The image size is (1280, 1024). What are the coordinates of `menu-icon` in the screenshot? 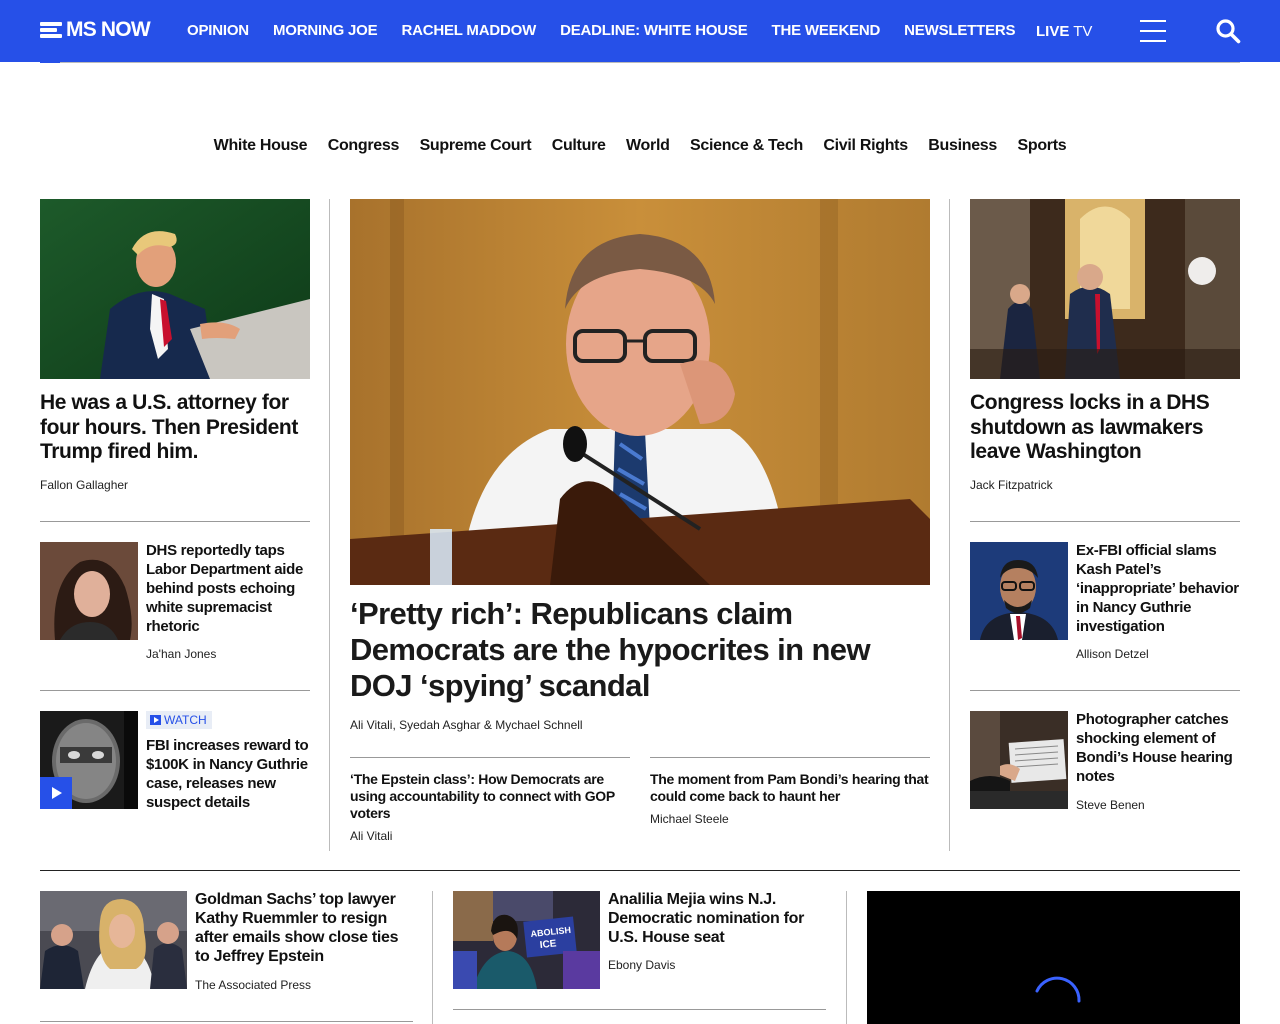 It's located at (1153, 31).